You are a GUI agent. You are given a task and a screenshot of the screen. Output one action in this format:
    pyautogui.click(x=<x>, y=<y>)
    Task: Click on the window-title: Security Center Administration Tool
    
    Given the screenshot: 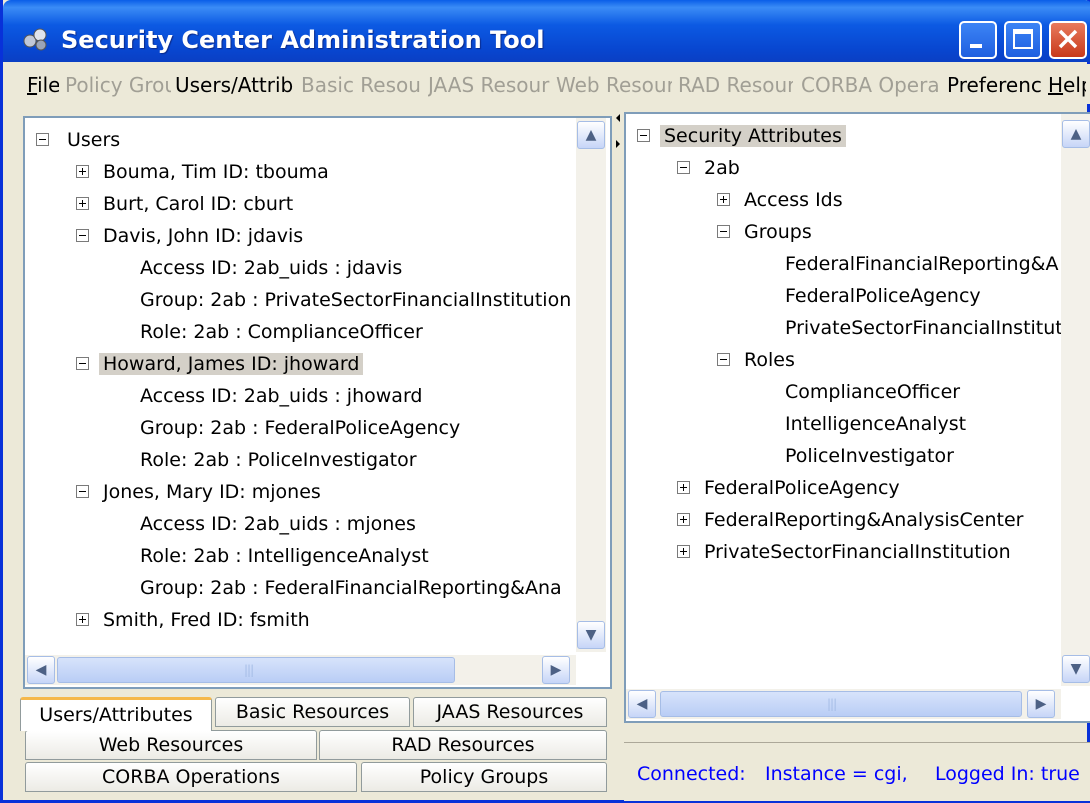 What is the action you would take?
    pyautogui.click(x=303, y=40)
    